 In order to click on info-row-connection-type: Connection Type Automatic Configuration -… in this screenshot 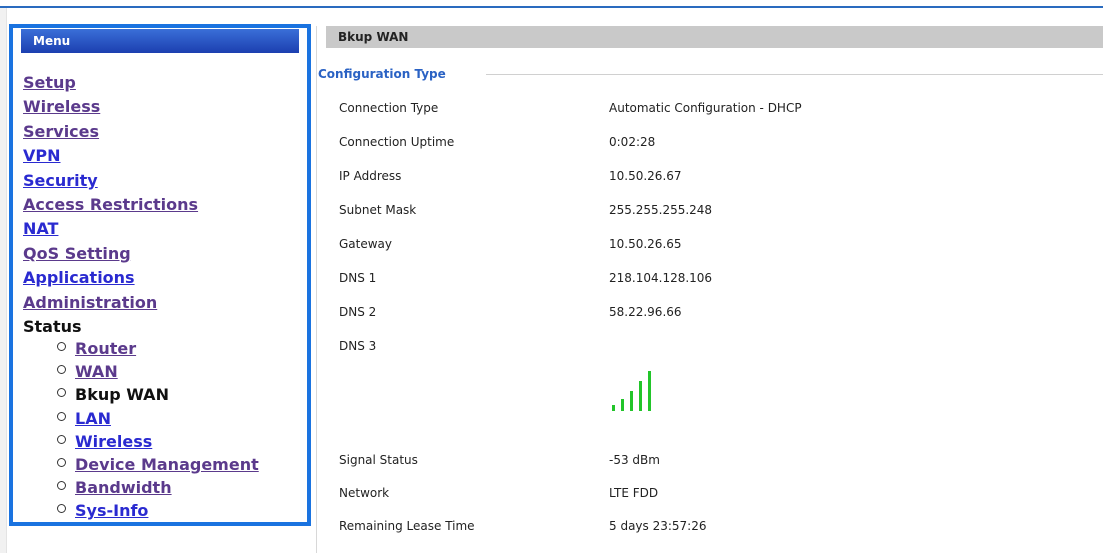, I will do `click(719, 108)`.